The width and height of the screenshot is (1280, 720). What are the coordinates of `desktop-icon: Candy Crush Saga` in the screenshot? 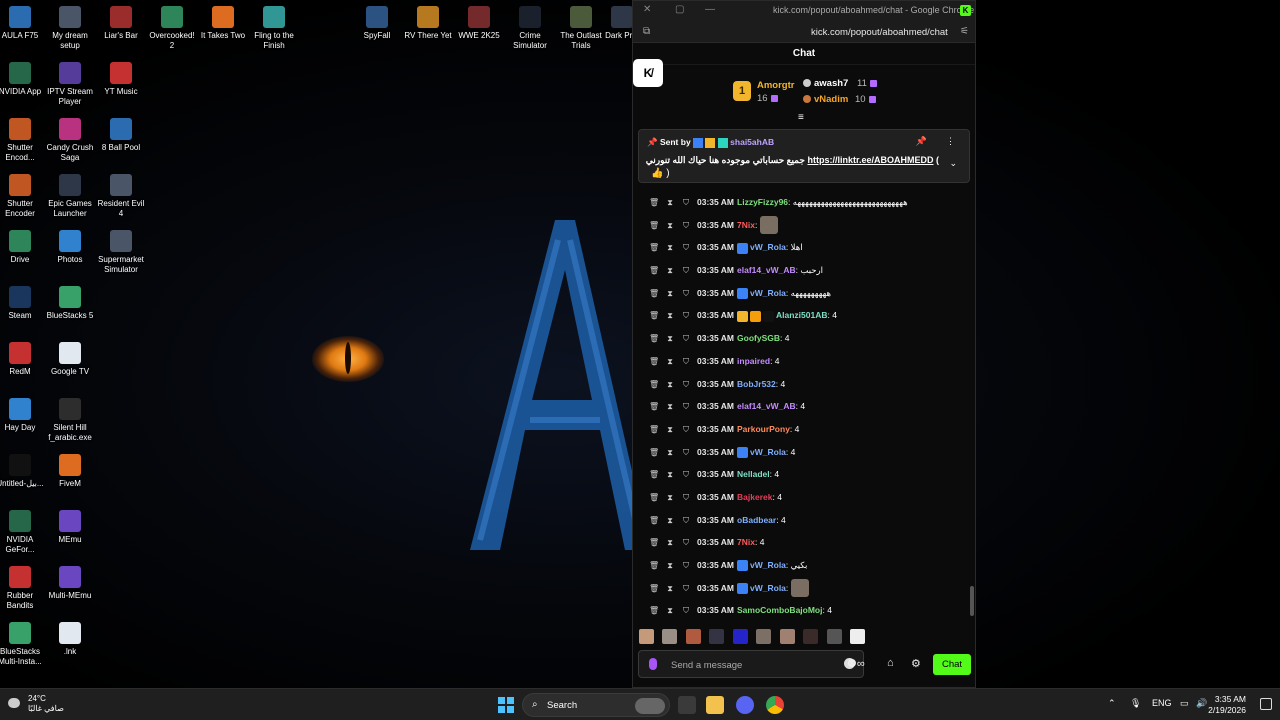 It's located at (70, 140).